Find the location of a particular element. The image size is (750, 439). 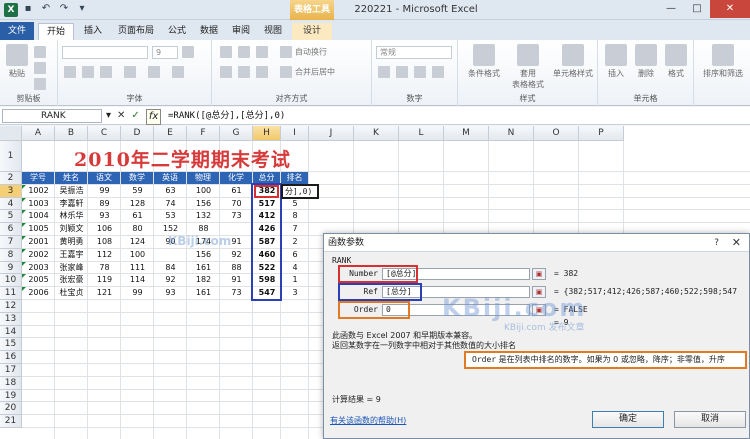

minimize-button: — is located at coordinates (671, 9).